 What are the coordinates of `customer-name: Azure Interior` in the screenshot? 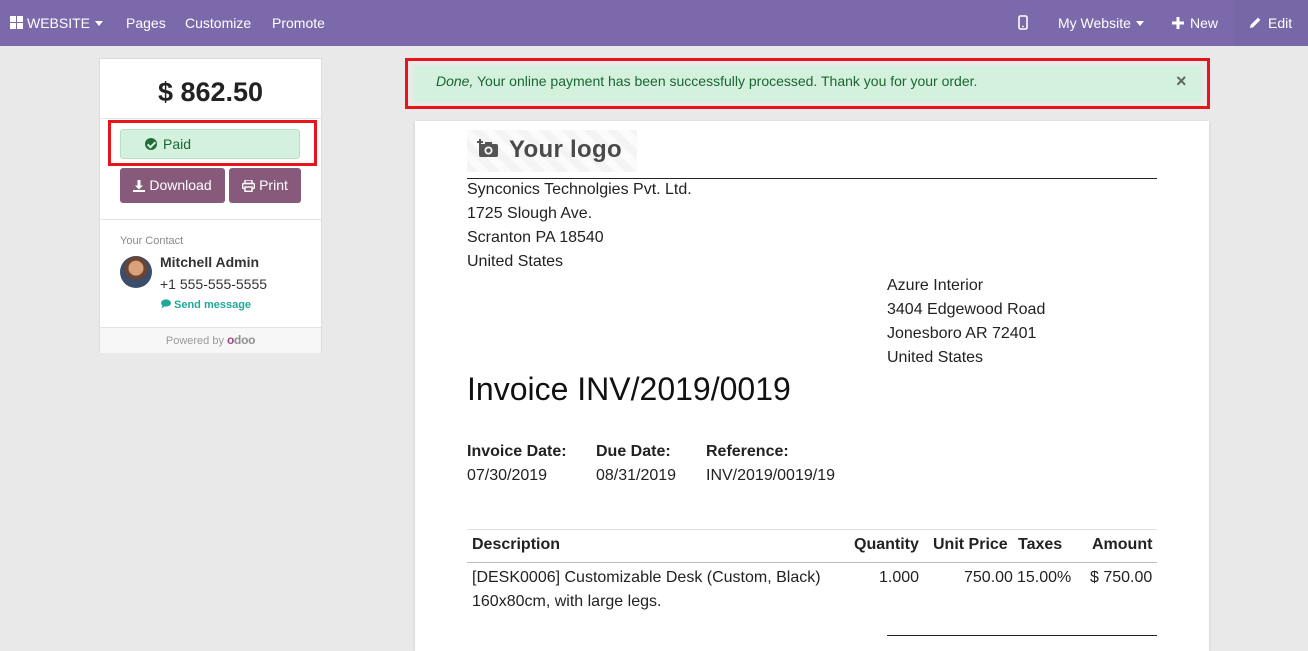 It's located at (935, 285).